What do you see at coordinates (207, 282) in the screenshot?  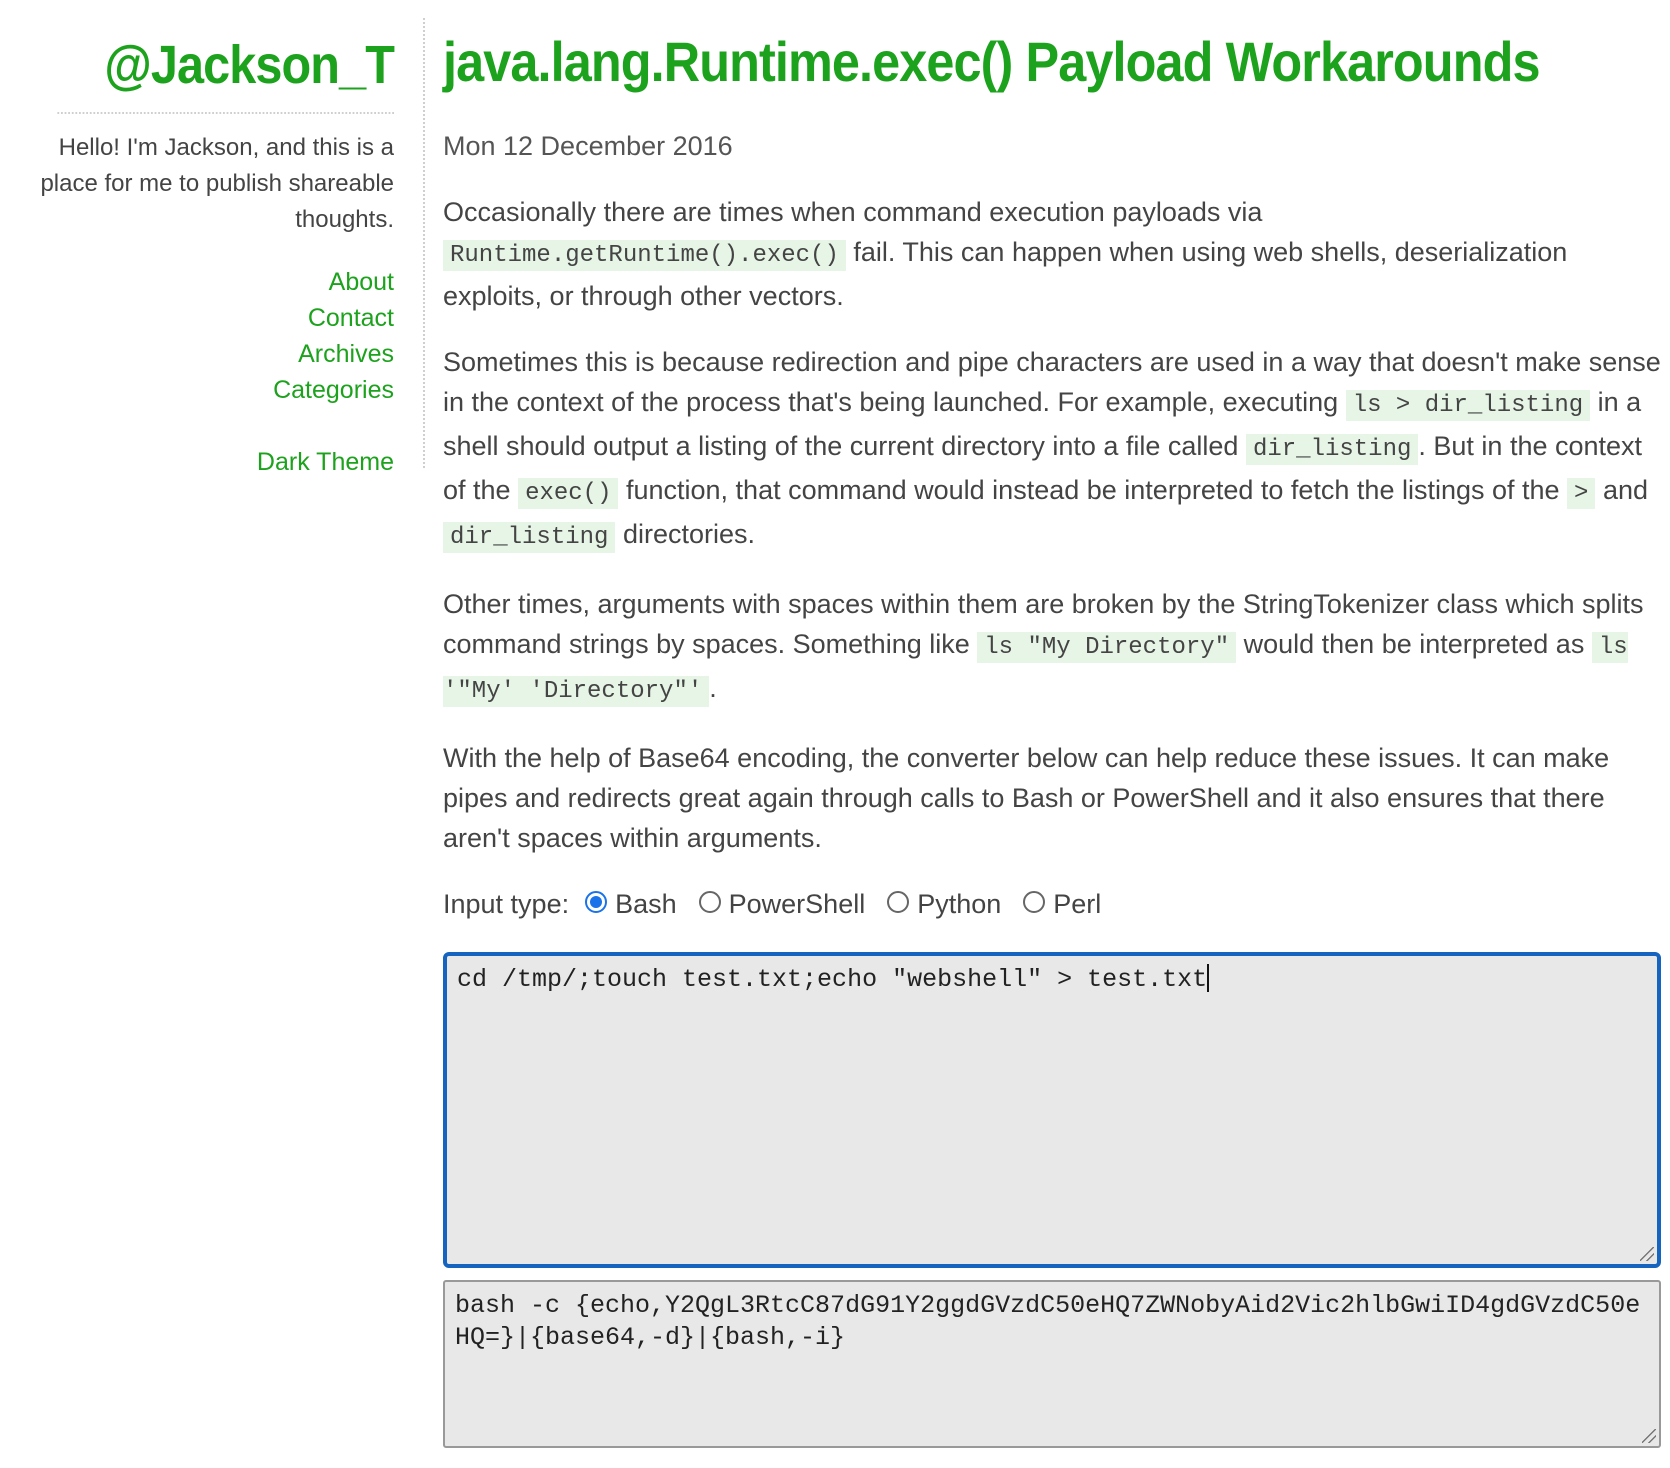 I see `nav-about-link: About` at bounding box center [207, 282].